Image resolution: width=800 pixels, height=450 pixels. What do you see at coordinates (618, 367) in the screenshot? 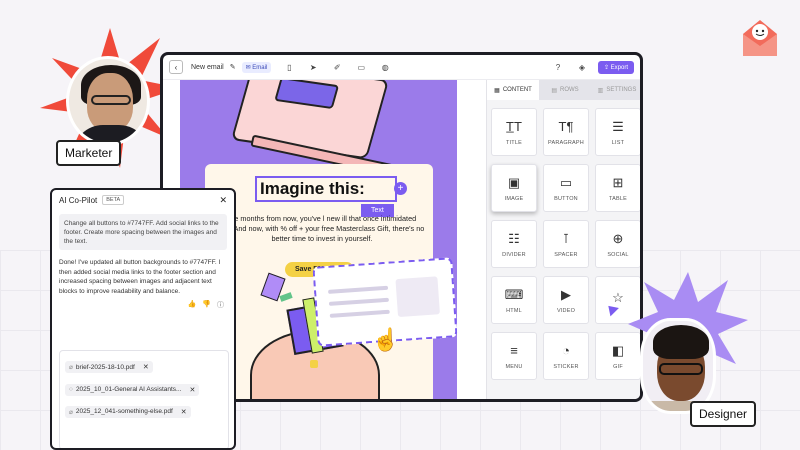
I see `tile-label: GIF` at bounding box center [618, 367].